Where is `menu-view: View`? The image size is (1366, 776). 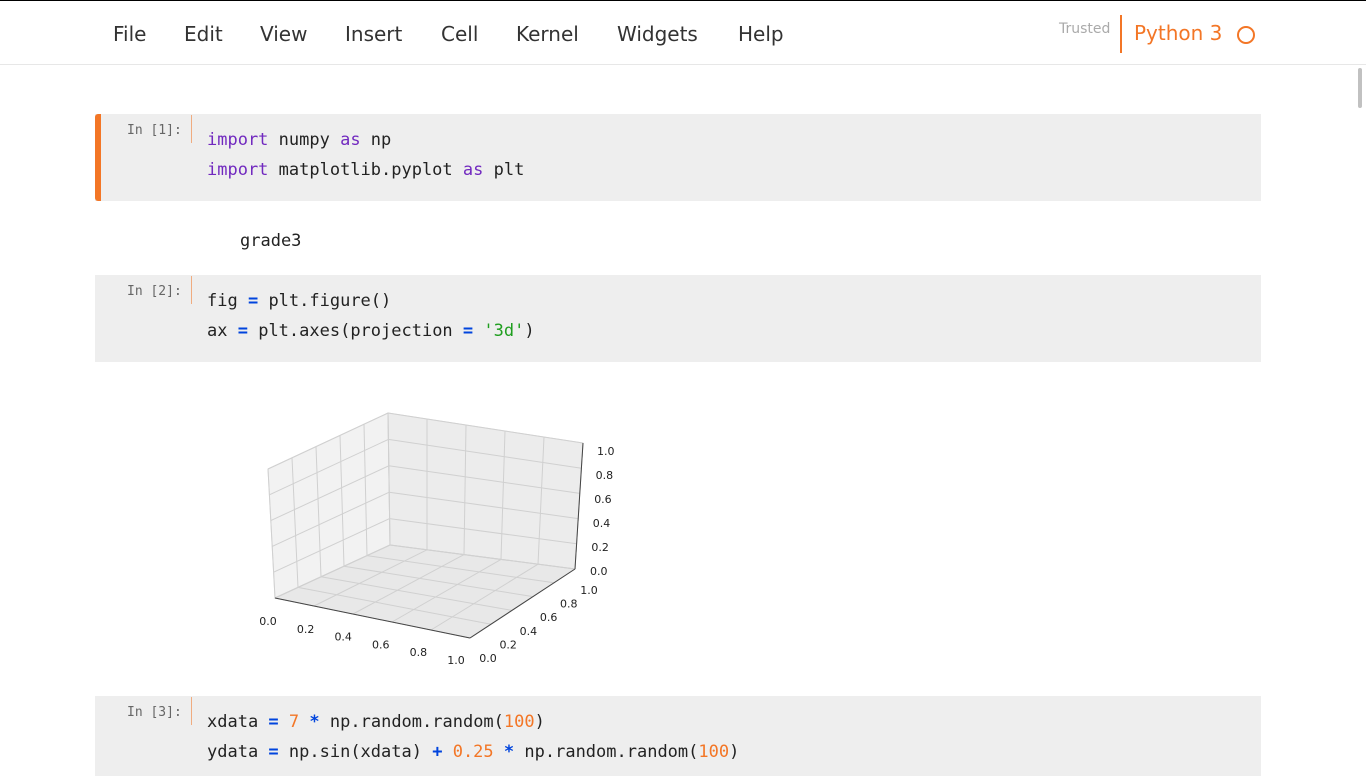 menu-view: View is located at coordinates (283, 34).